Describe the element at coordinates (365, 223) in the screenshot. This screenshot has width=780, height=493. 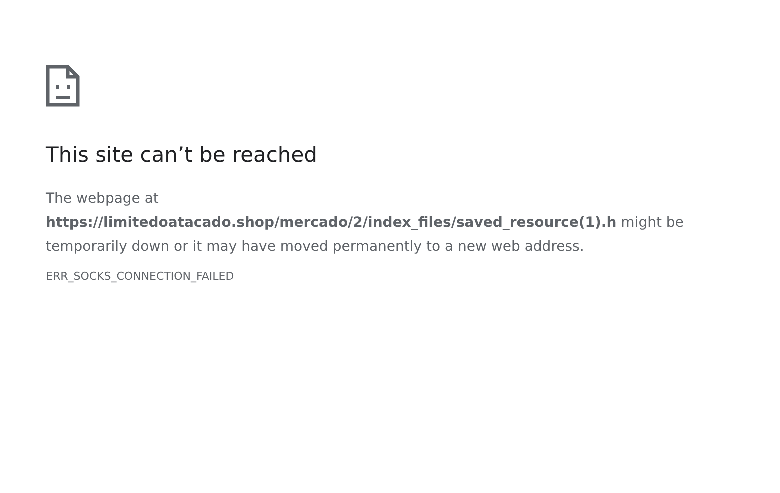
I see `error-message: The webpage at https://limitedoatacado.shop/mercado/2/index_files/saved_resource(1).h might be temporarily down or it may have moved permanently to a new web address.` at that location.